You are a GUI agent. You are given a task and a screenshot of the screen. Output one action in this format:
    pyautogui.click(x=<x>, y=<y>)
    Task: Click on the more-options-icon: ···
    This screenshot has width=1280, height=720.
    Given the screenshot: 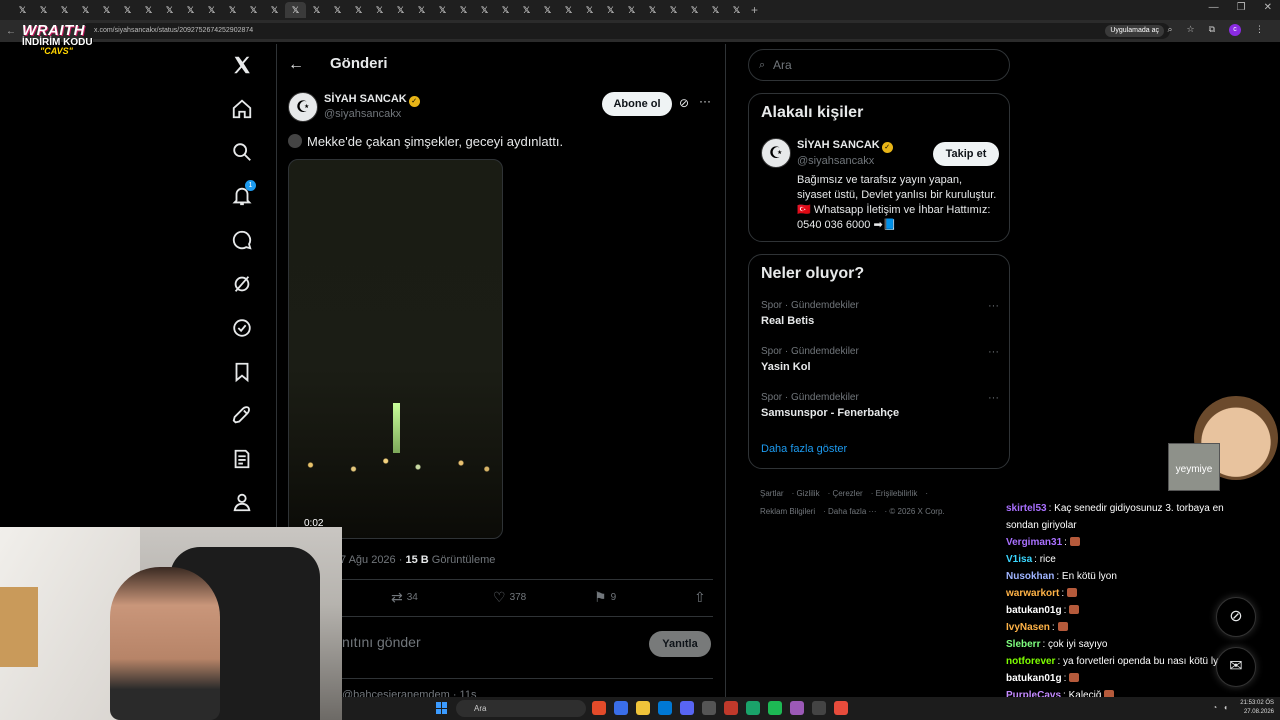 What is the action you would take?
    pyautogui.click(x=705, y=101)
    